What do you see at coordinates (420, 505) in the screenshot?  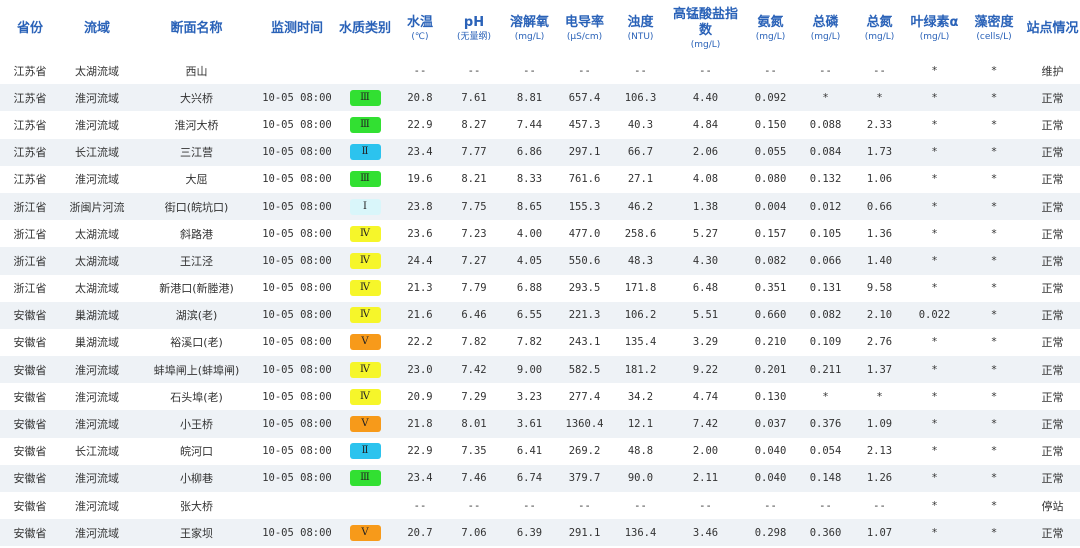 I see `cell-temp: --` at bounding box center [420, 505].